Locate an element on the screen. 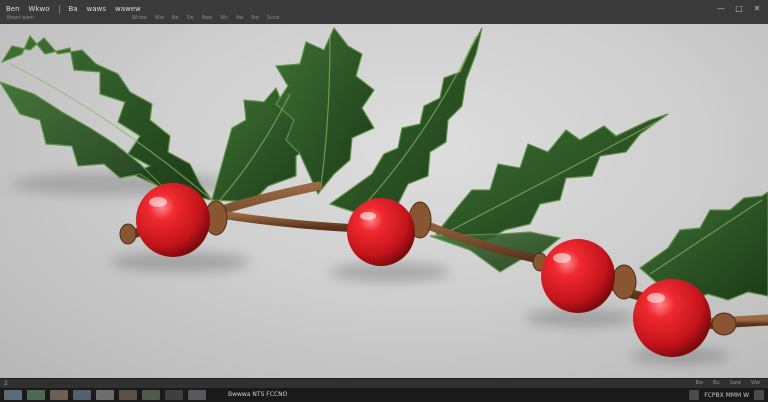 The width and height of the screenshot is (768, 402). taskbar-app-icons is located at coordinates (105, 395).